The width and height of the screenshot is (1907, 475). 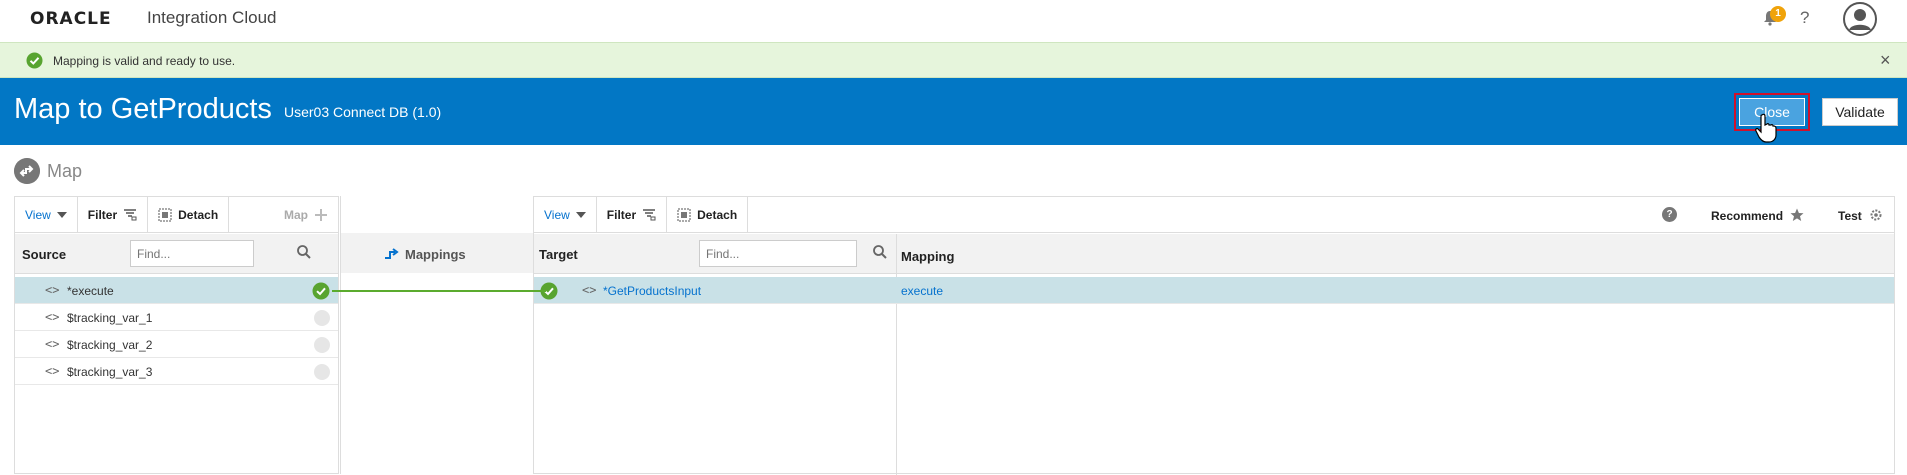 I want to click on map-plus-icon, so click(x=321, y=214).